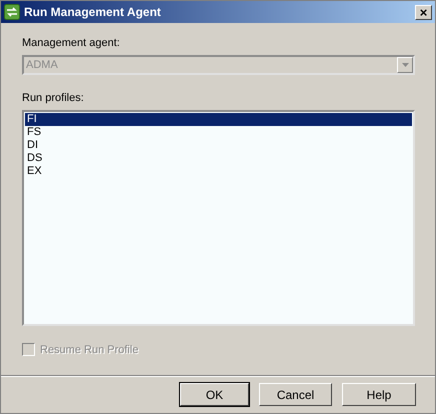 This screenshot has height=414, width=436. I want to click on profile-item: DS, so click(218, 158).